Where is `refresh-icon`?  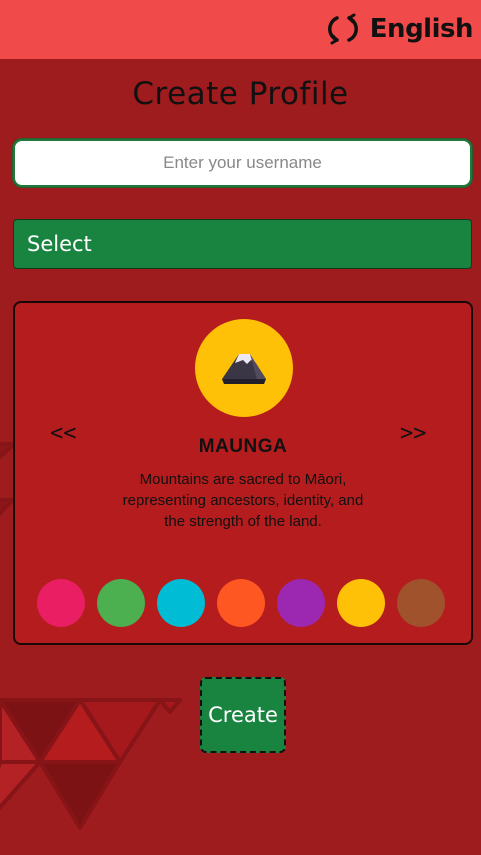 refresh-icon is located at coordinates (343, 29).